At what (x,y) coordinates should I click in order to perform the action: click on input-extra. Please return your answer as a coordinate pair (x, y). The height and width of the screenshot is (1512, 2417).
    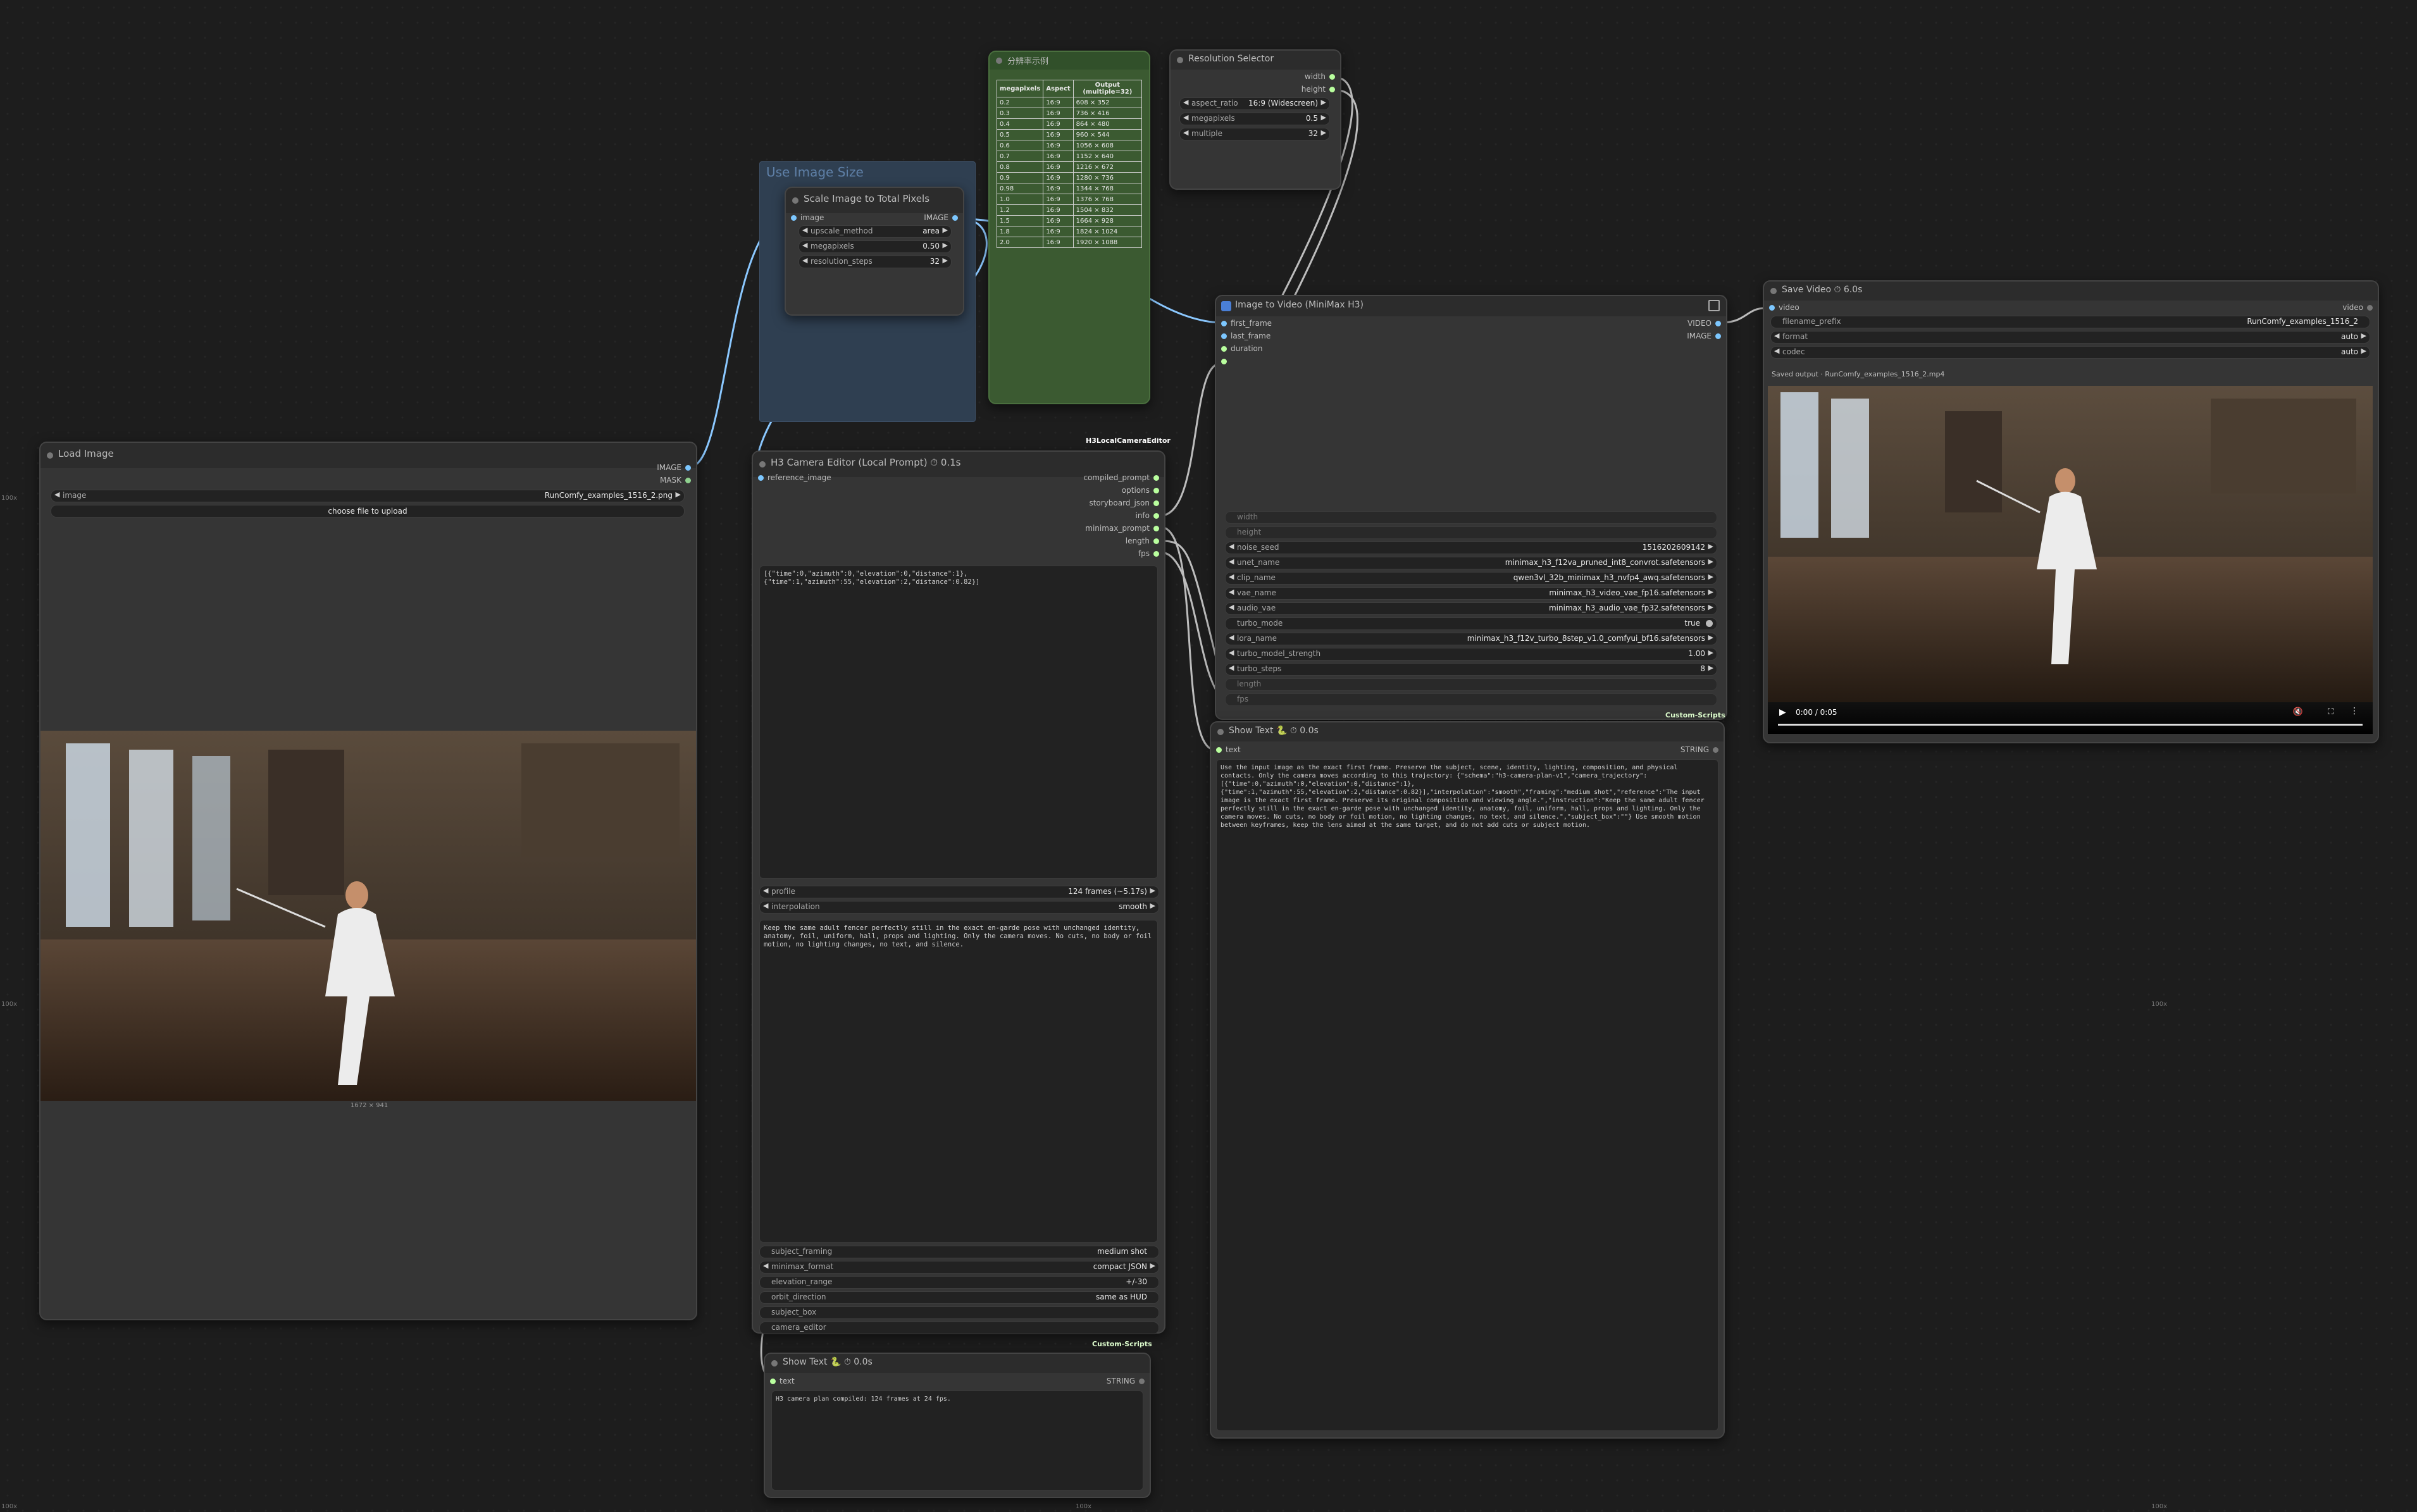
    Looking at the image, I should click on (1224, 362).